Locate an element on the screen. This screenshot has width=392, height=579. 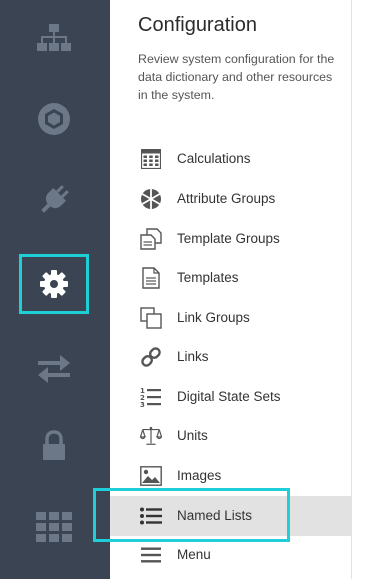
menu-item-named-lists: Named Lists is located at coordinates (230, 516).